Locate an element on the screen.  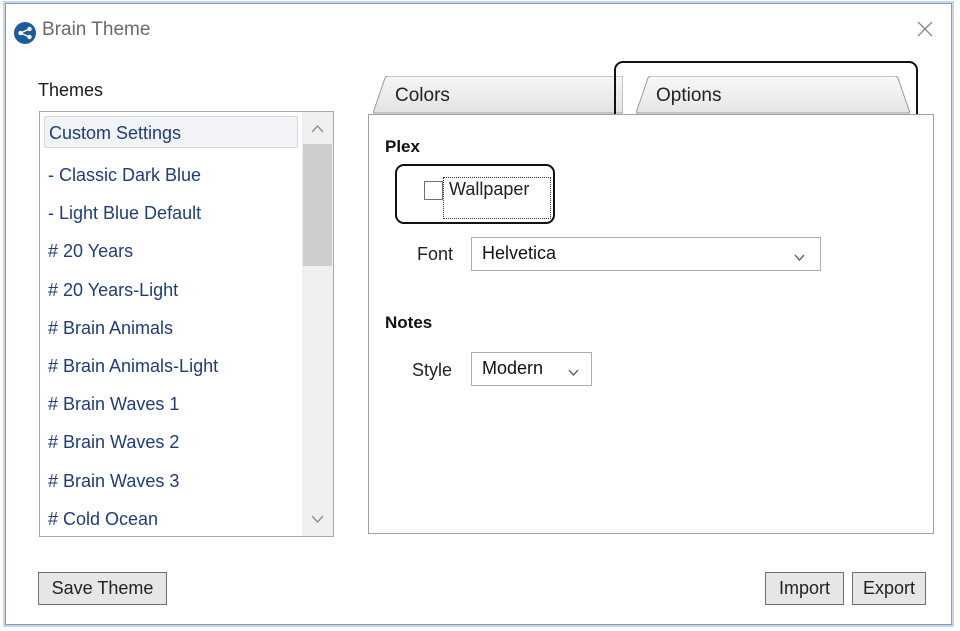
list-item: # 20 Years-Light is located at coordinates (113, 290).